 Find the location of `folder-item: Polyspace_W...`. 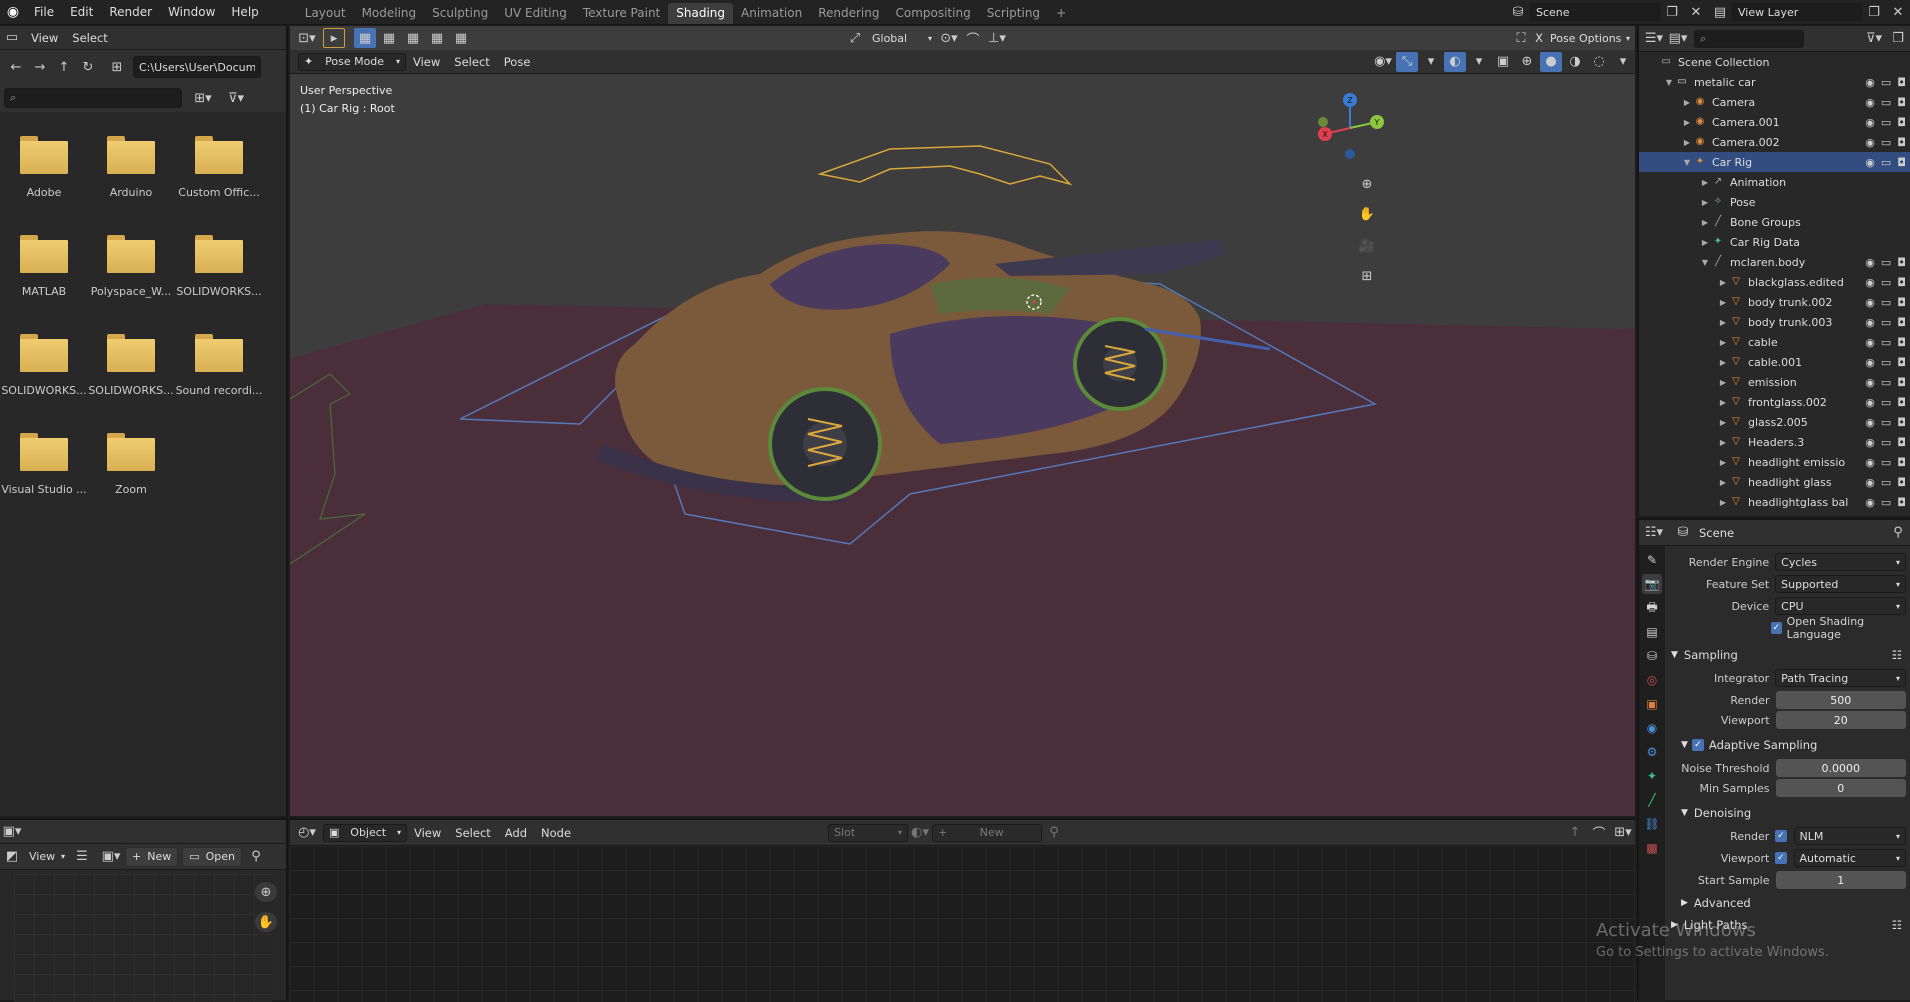

folder-item: Polyspace_W... is located at coordinates (131, 266).